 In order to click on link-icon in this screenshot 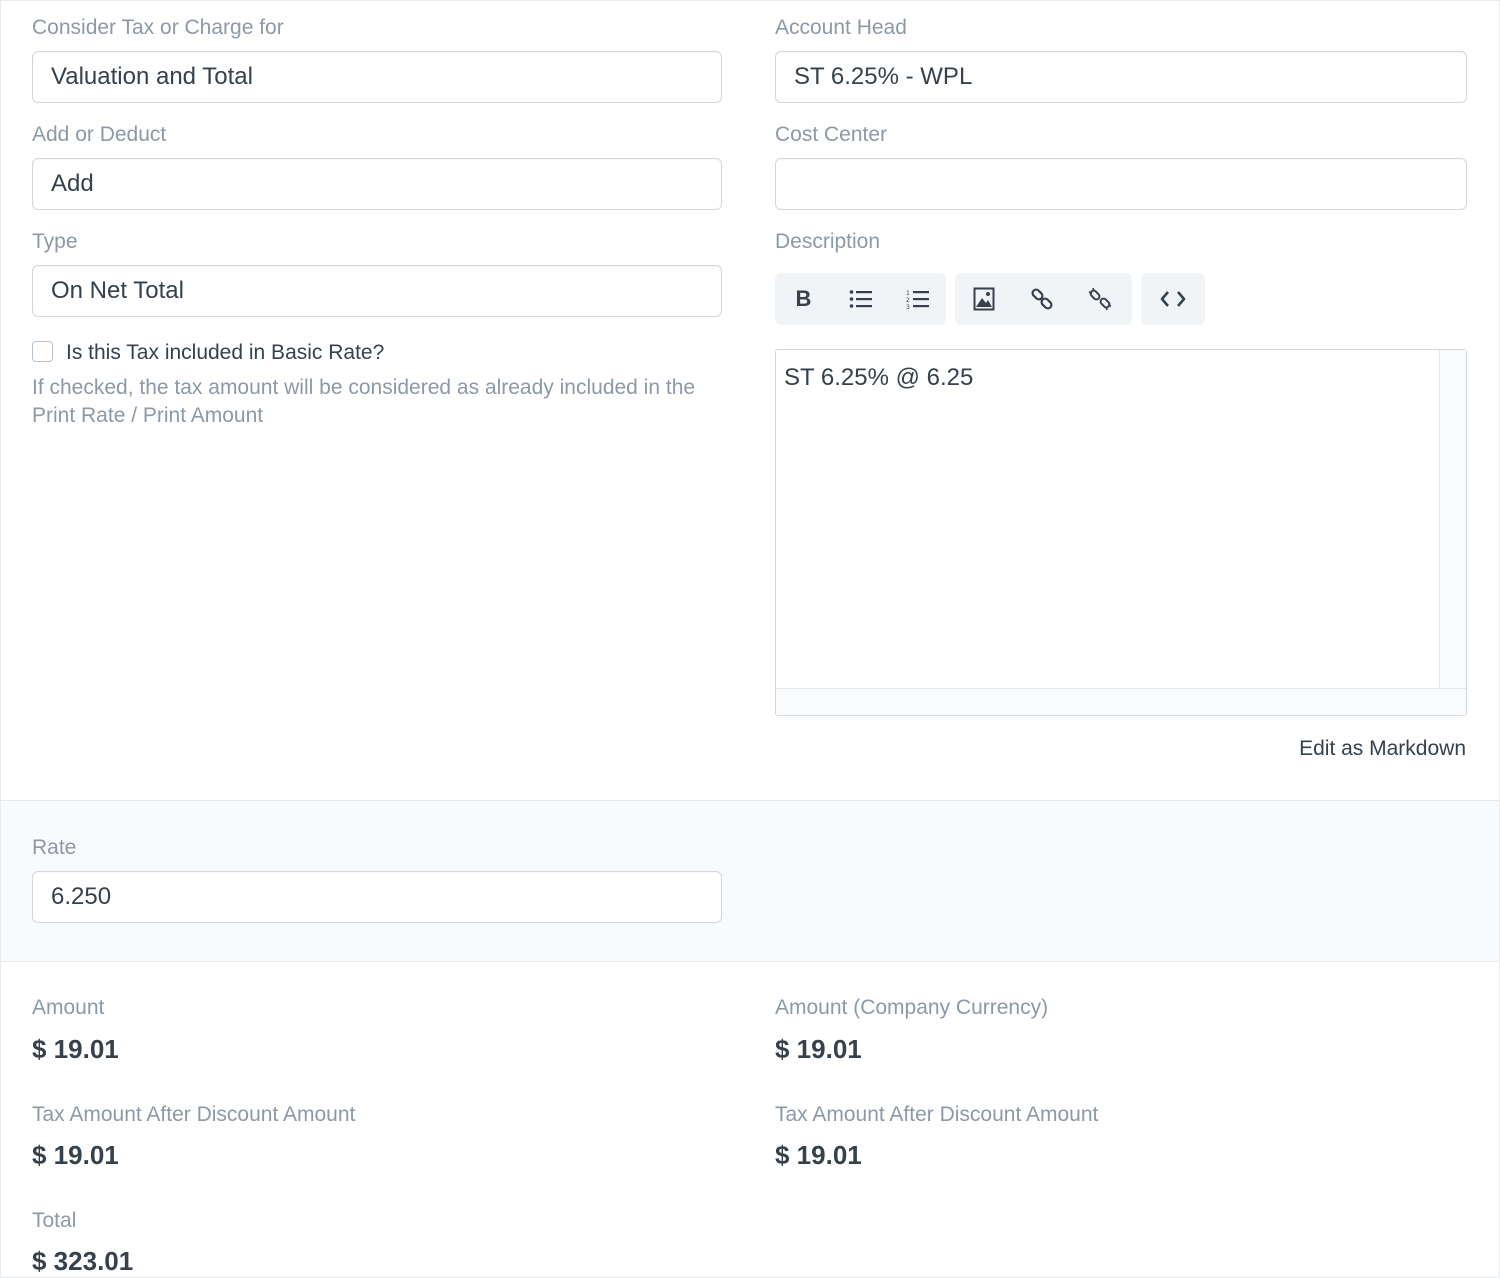, I will do `click(1042, 299)`.